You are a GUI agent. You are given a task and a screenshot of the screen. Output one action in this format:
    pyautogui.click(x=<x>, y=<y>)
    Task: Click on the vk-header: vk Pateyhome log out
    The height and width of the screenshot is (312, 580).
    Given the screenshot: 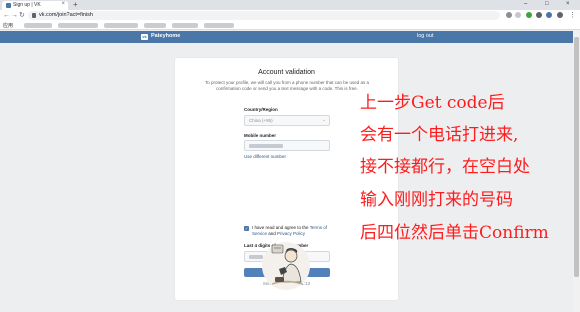 What is the action you would take?
    pyautogui.click(x=286, y=37)
    